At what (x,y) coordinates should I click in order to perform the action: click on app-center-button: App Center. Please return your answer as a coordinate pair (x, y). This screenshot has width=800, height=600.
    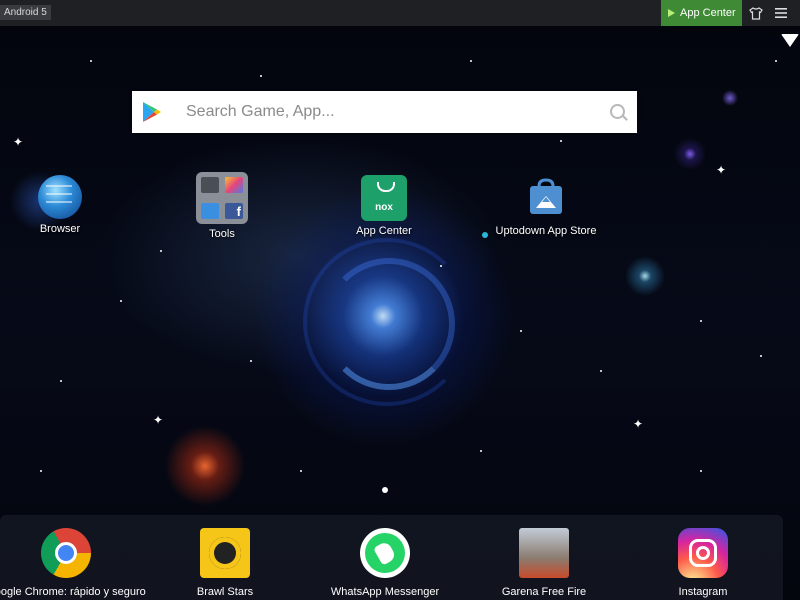
    Looking at the image, I should click on (701, 13).